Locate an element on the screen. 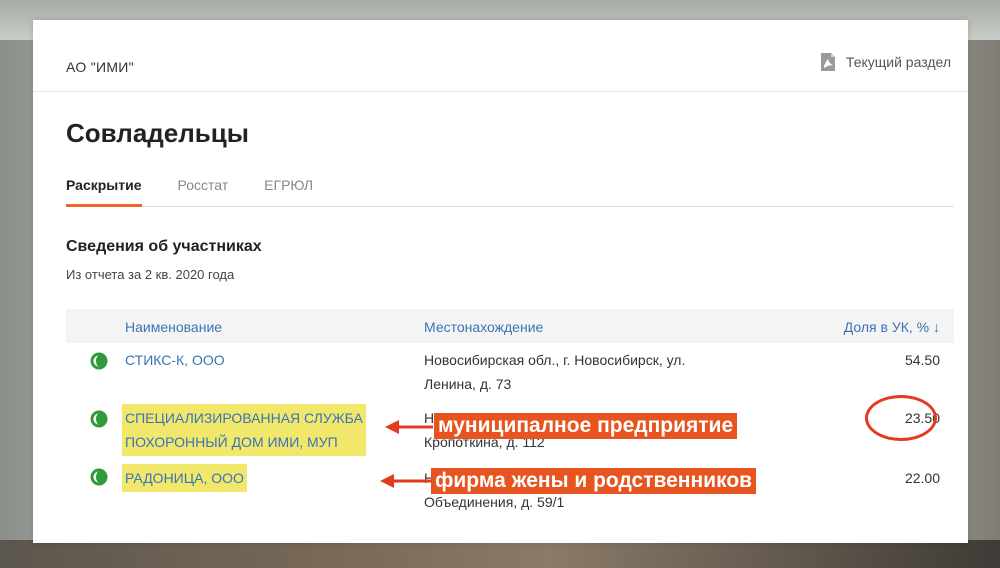  top-bar: АО "ИМИ" Текущий раздел is located at coordinates (500, 56).